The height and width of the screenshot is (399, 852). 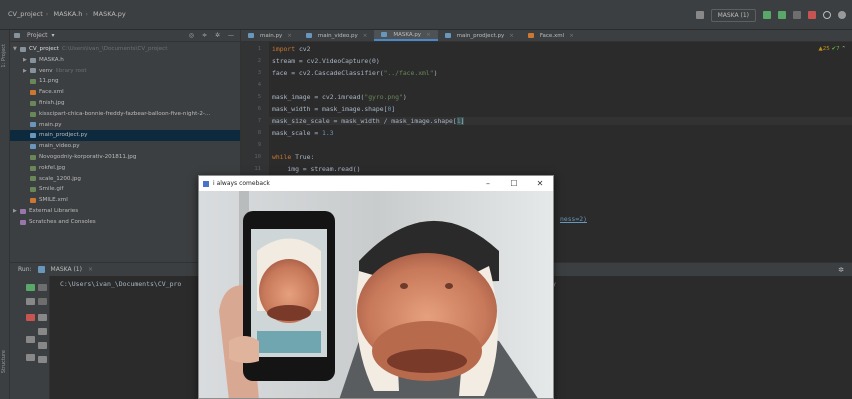 What do you see at coordinates (326, 61) in the screenshot?
I see `code-line: stream = cv2.VideoCapture(0)` at bounding box center [326, 61].